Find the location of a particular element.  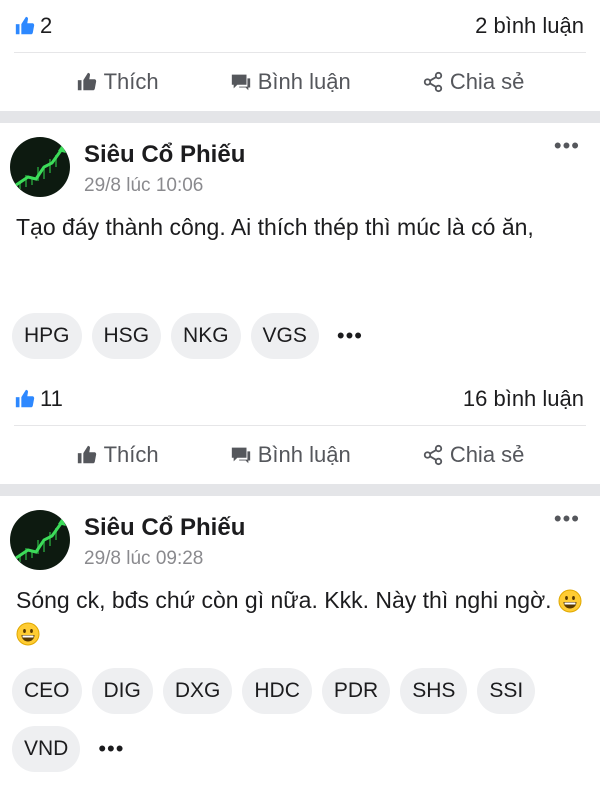

stock-tag: PDR is located at coordinates (356, 691).